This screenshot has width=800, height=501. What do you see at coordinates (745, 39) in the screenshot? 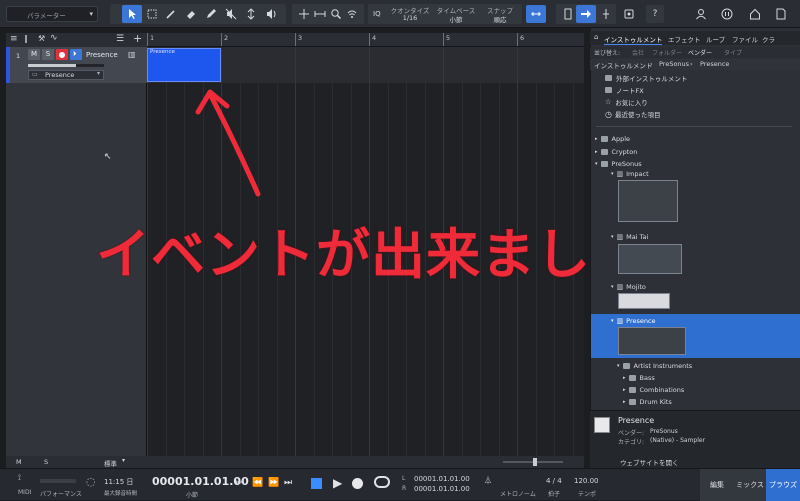
I see `browser-tab: ファイル` at bounding box center [745, 39].